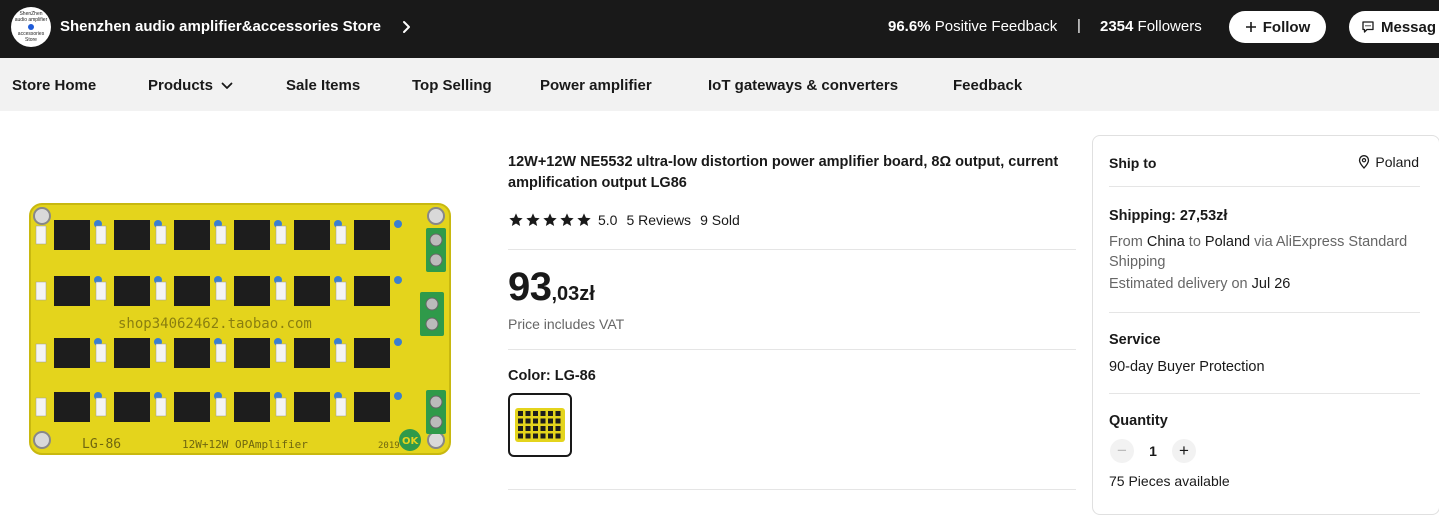 The height and width of the screenshot is (515, 1439). What do you see at coordinates (1286, 27) in the screenshot?
I see `follow-label: Follow` at bounding box center [1286, 27].